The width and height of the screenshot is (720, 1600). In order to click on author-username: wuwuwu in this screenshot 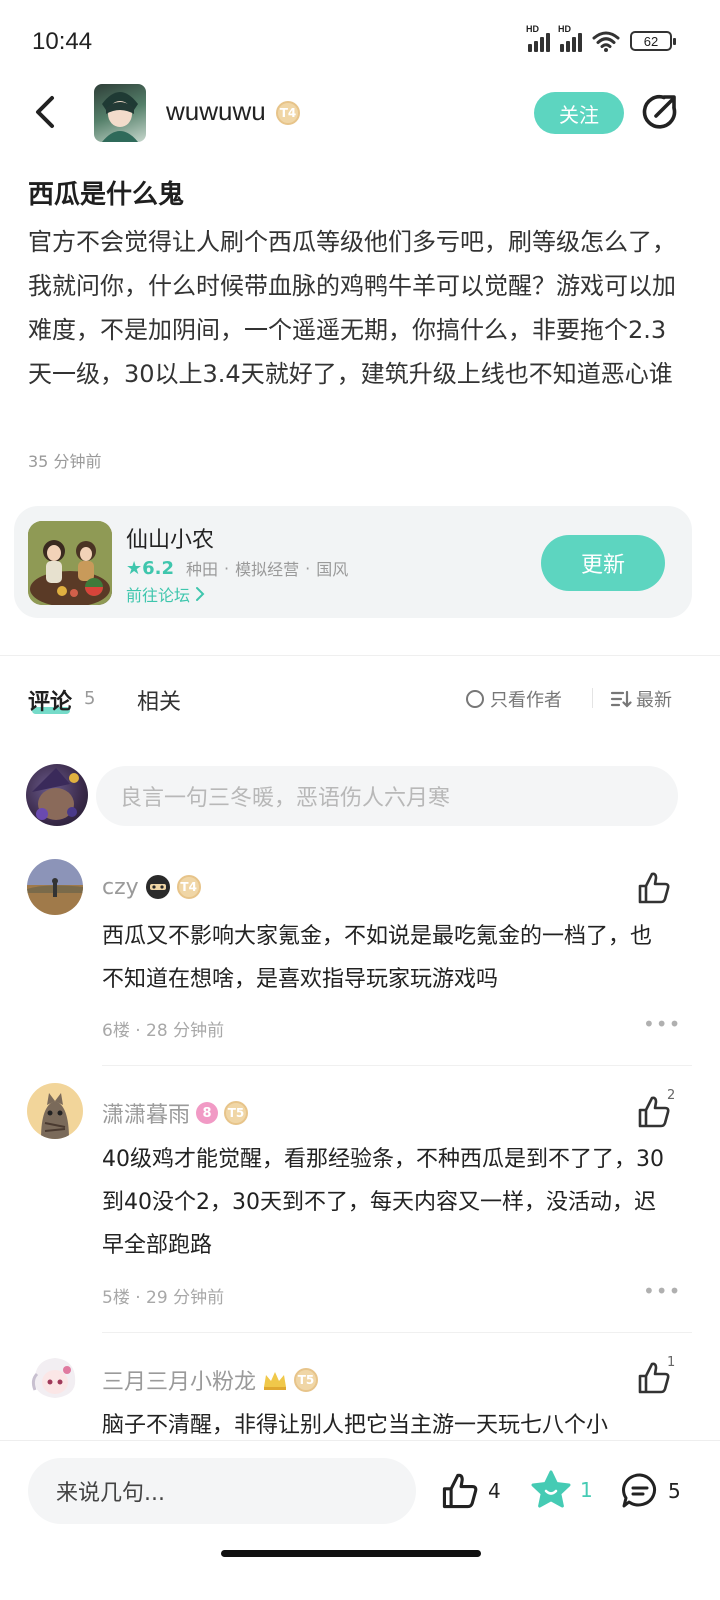, I will do `click(216, 111)`.